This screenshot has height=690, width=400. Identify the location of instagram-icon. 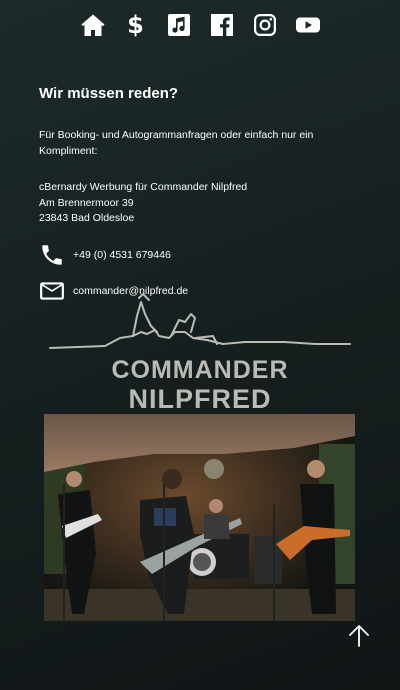
(264, 25).